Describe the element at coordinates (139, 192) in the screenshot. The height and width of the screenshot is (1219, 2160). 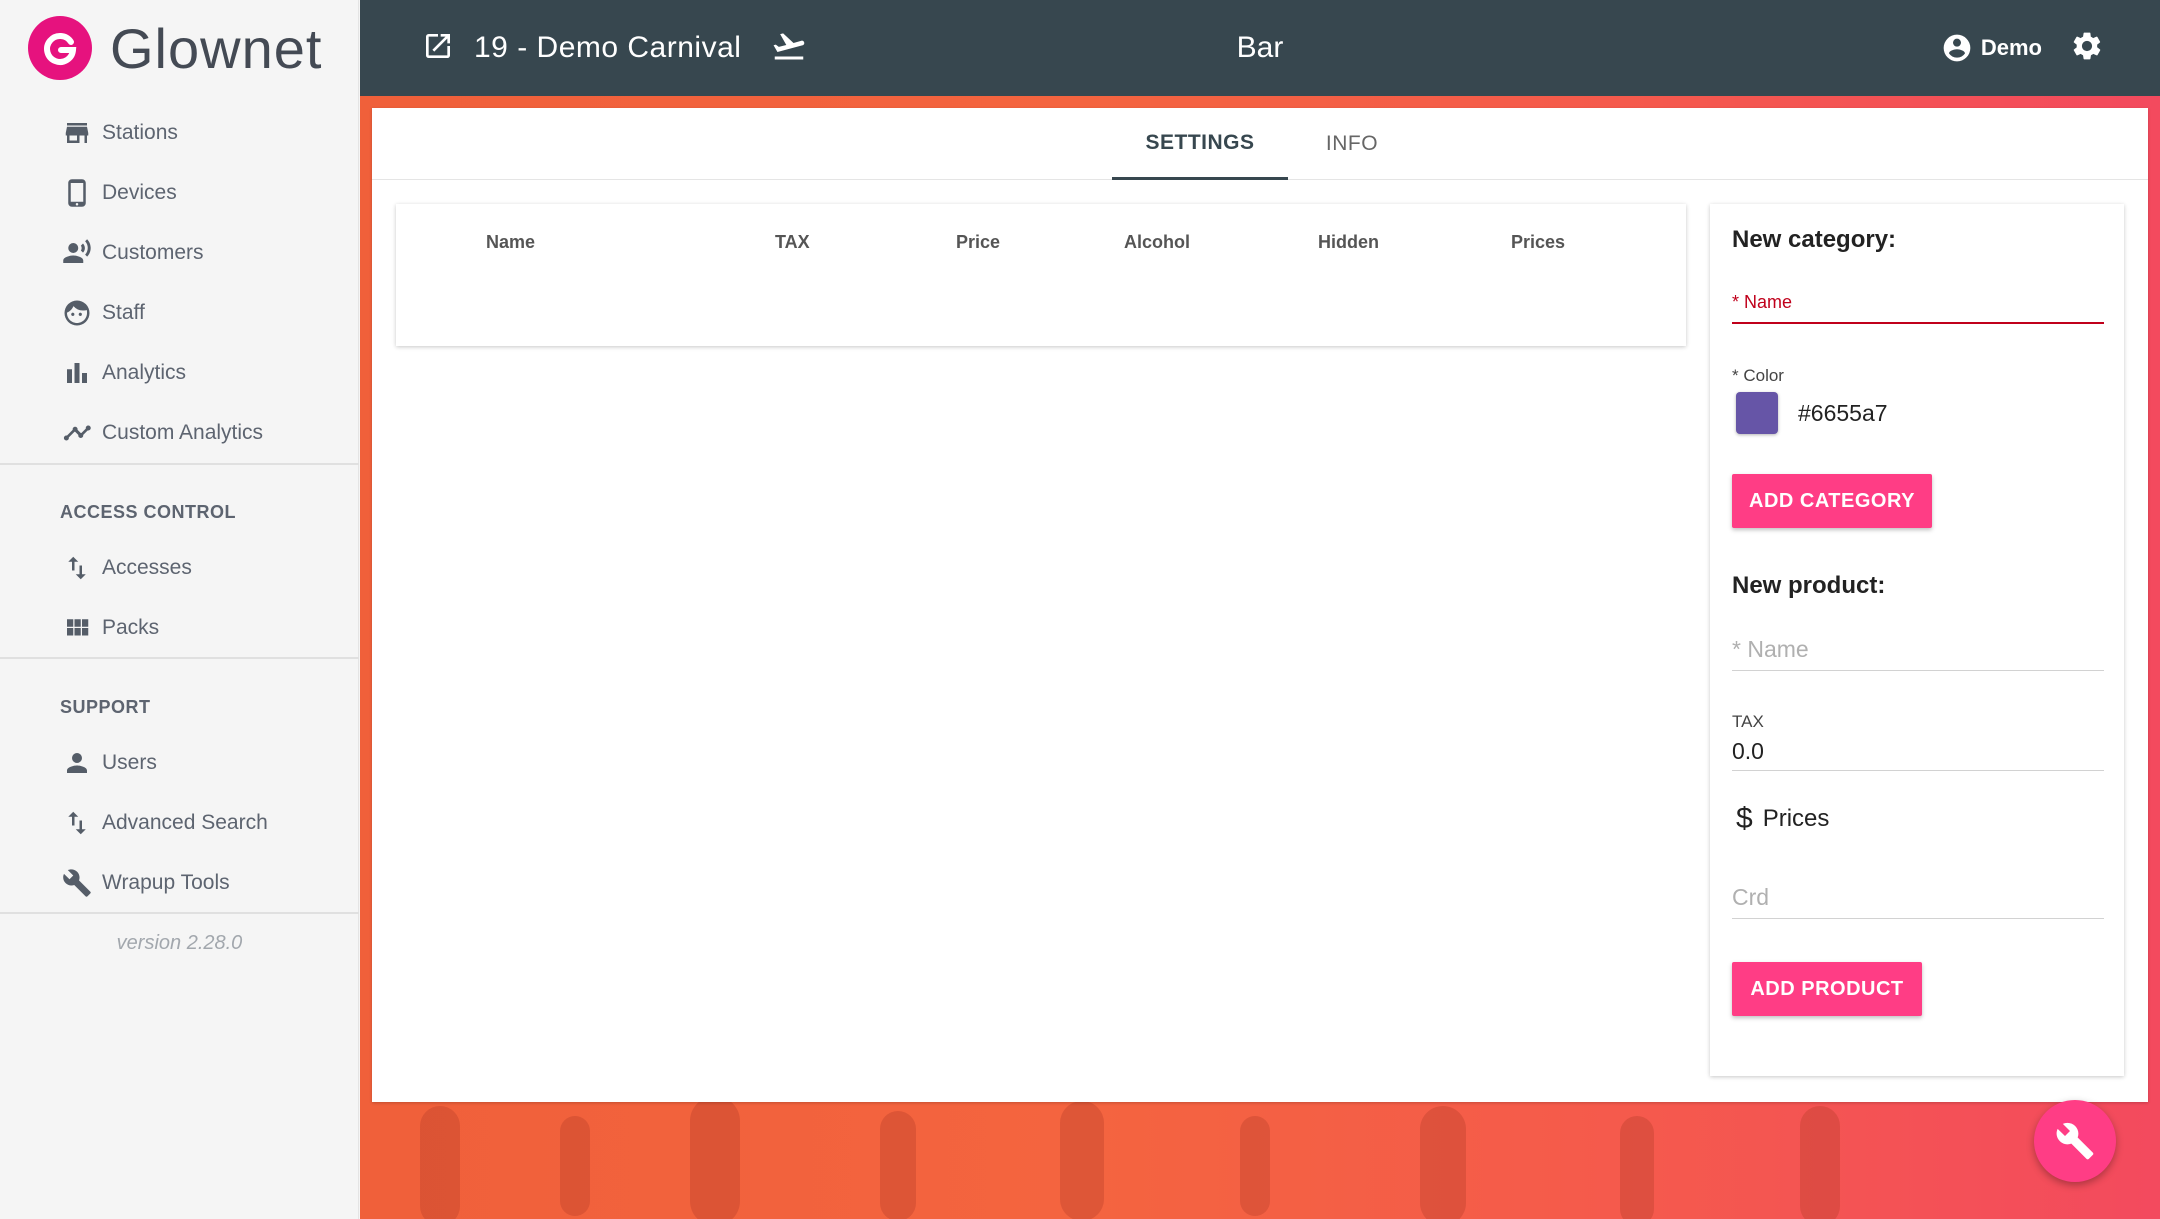
I see `sidebar-item-label: Devices` at that location.